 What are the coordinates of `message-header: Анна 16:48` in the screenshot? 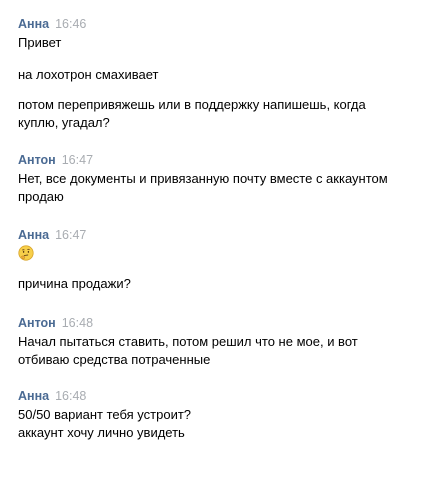 It's located at (218, 396).